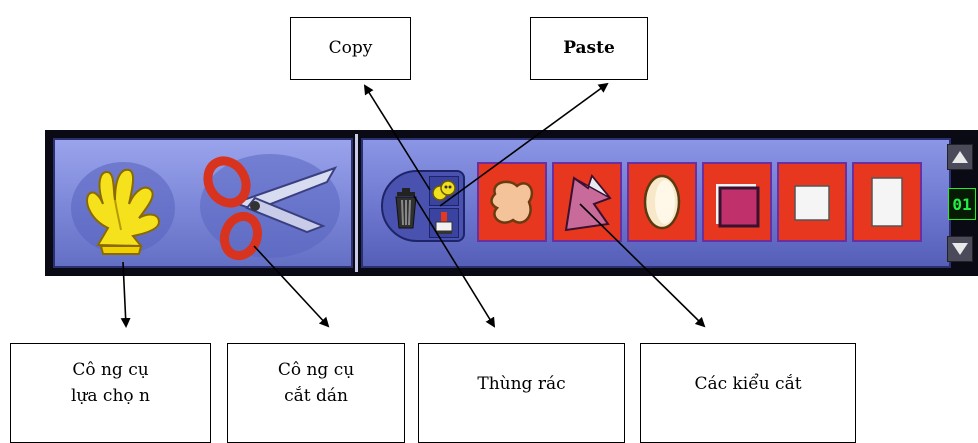  Describe the element at coordinates (291, 286) in the screenshot. I see `cut-paste-tool-arrow` at that location.